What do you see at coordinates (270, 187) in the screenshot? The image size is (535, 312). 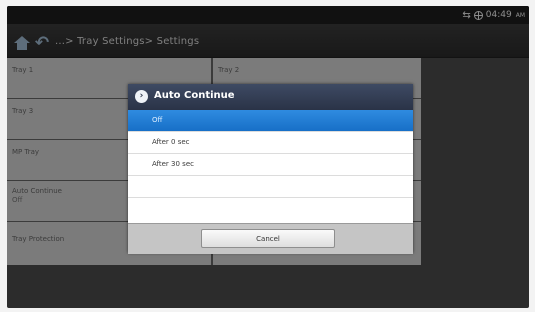 I see `option-empty` at bounding box center [270, 187].